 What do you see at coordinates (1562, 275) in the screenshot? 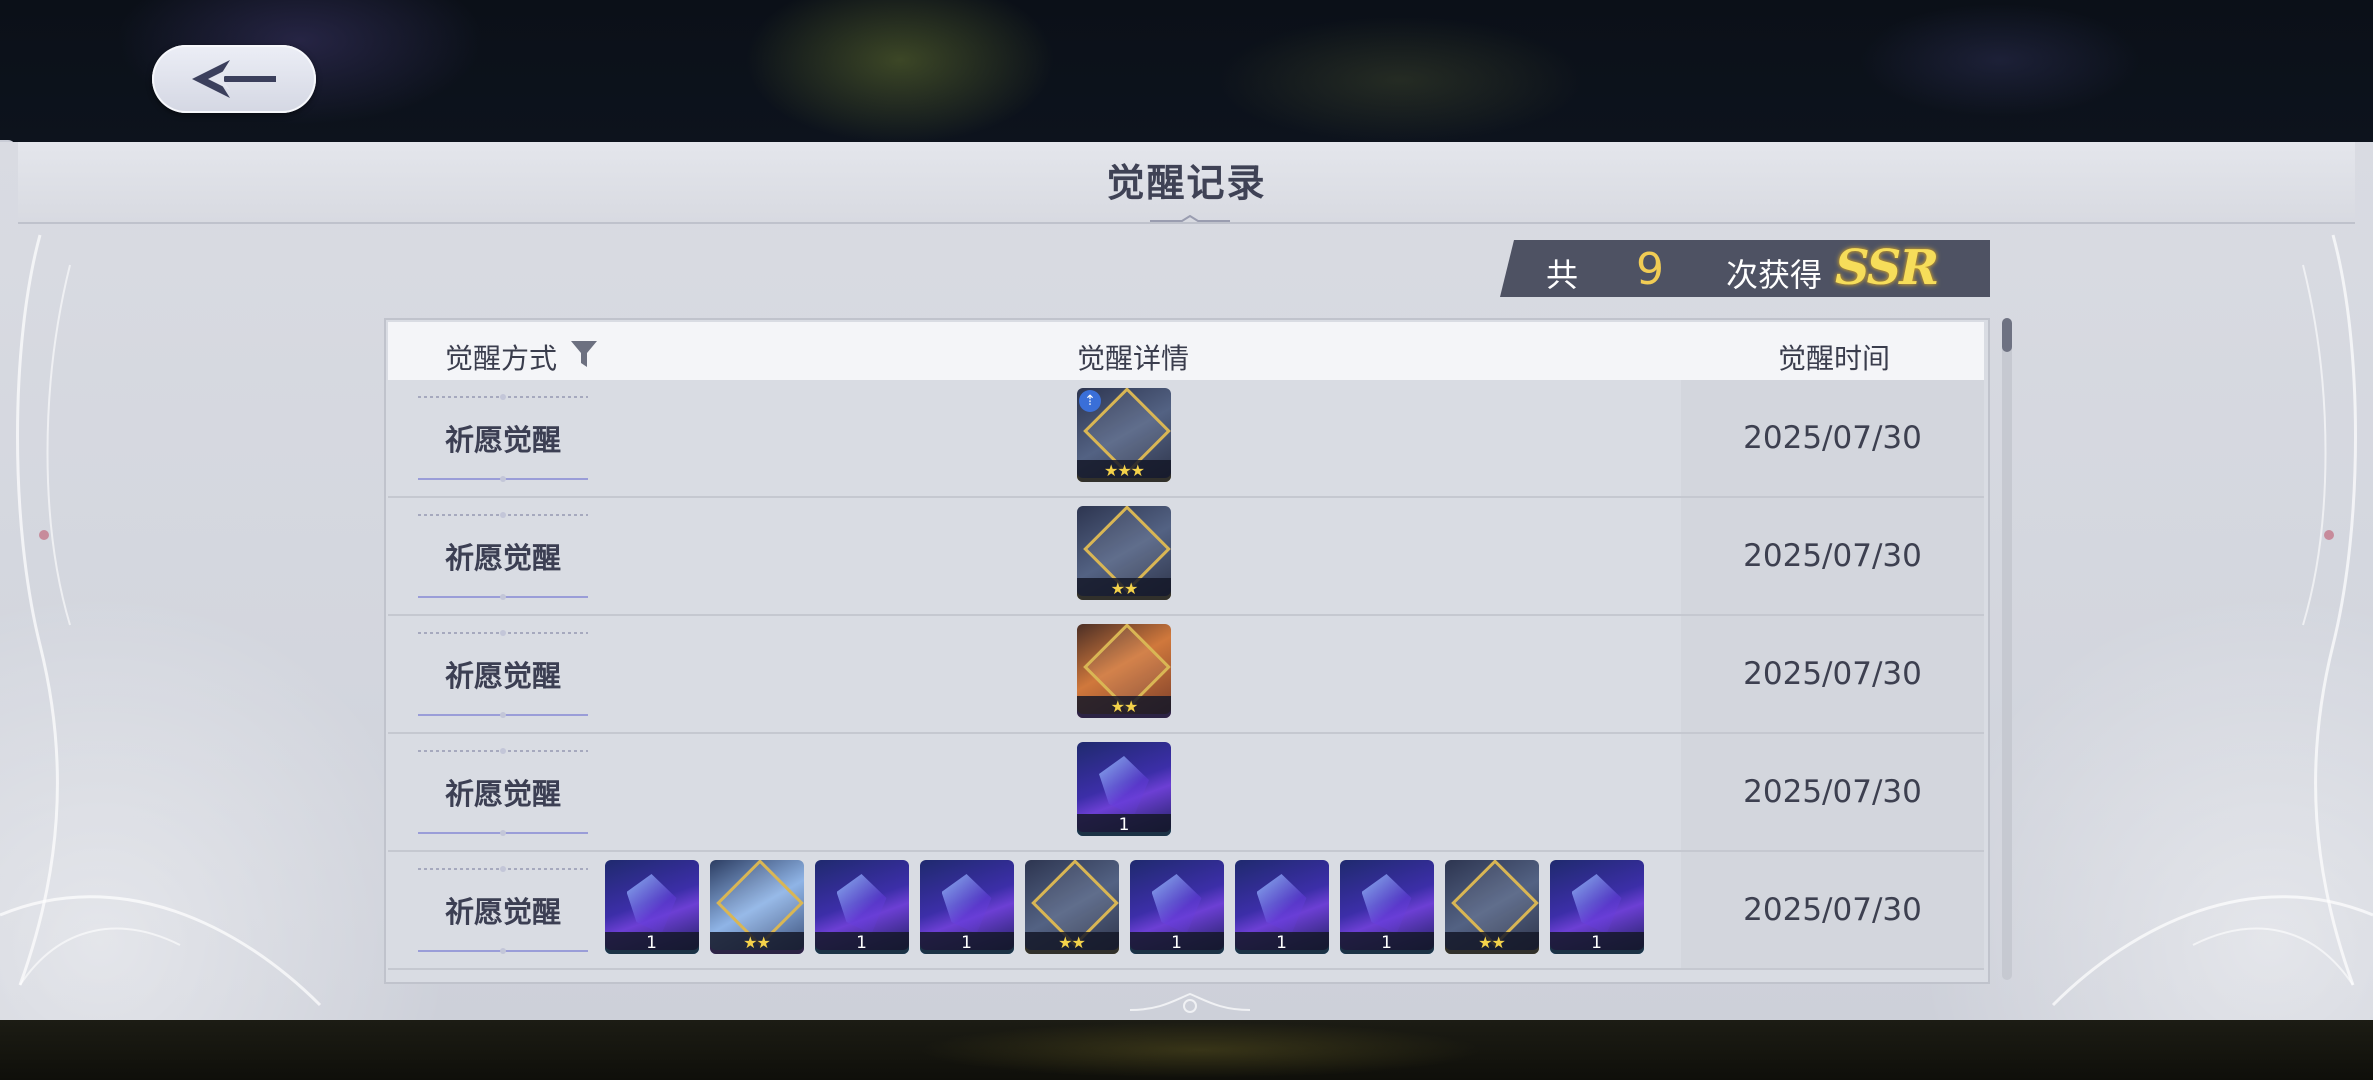
I see `count-prefix: 共` at bounding box center [1562, 275].